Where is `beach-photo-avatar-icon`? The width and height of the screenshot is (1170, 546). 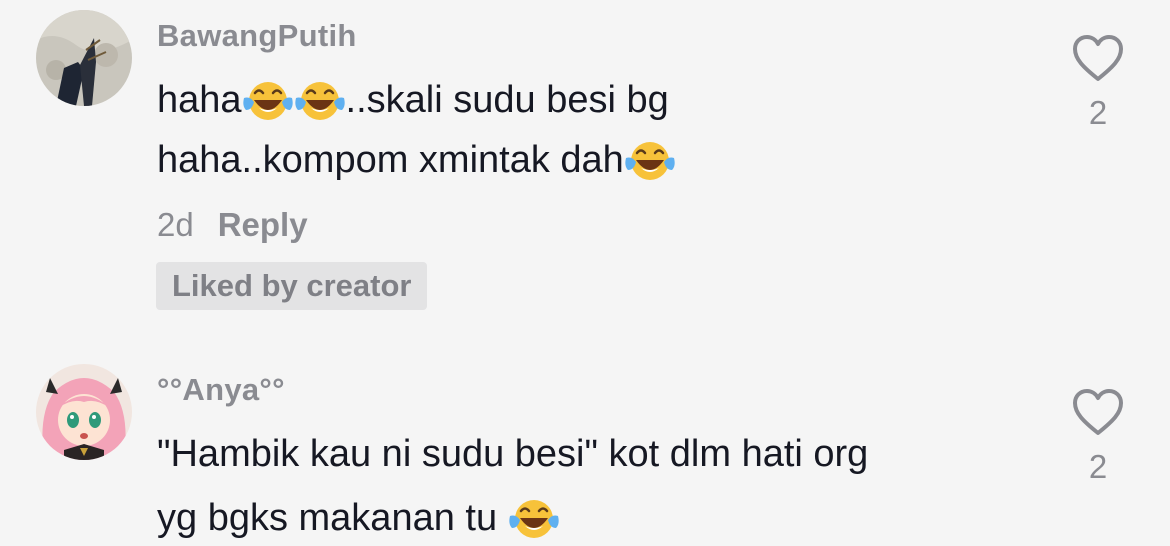 beach-photo-avatar-icon is located at coordinates (84, 58).